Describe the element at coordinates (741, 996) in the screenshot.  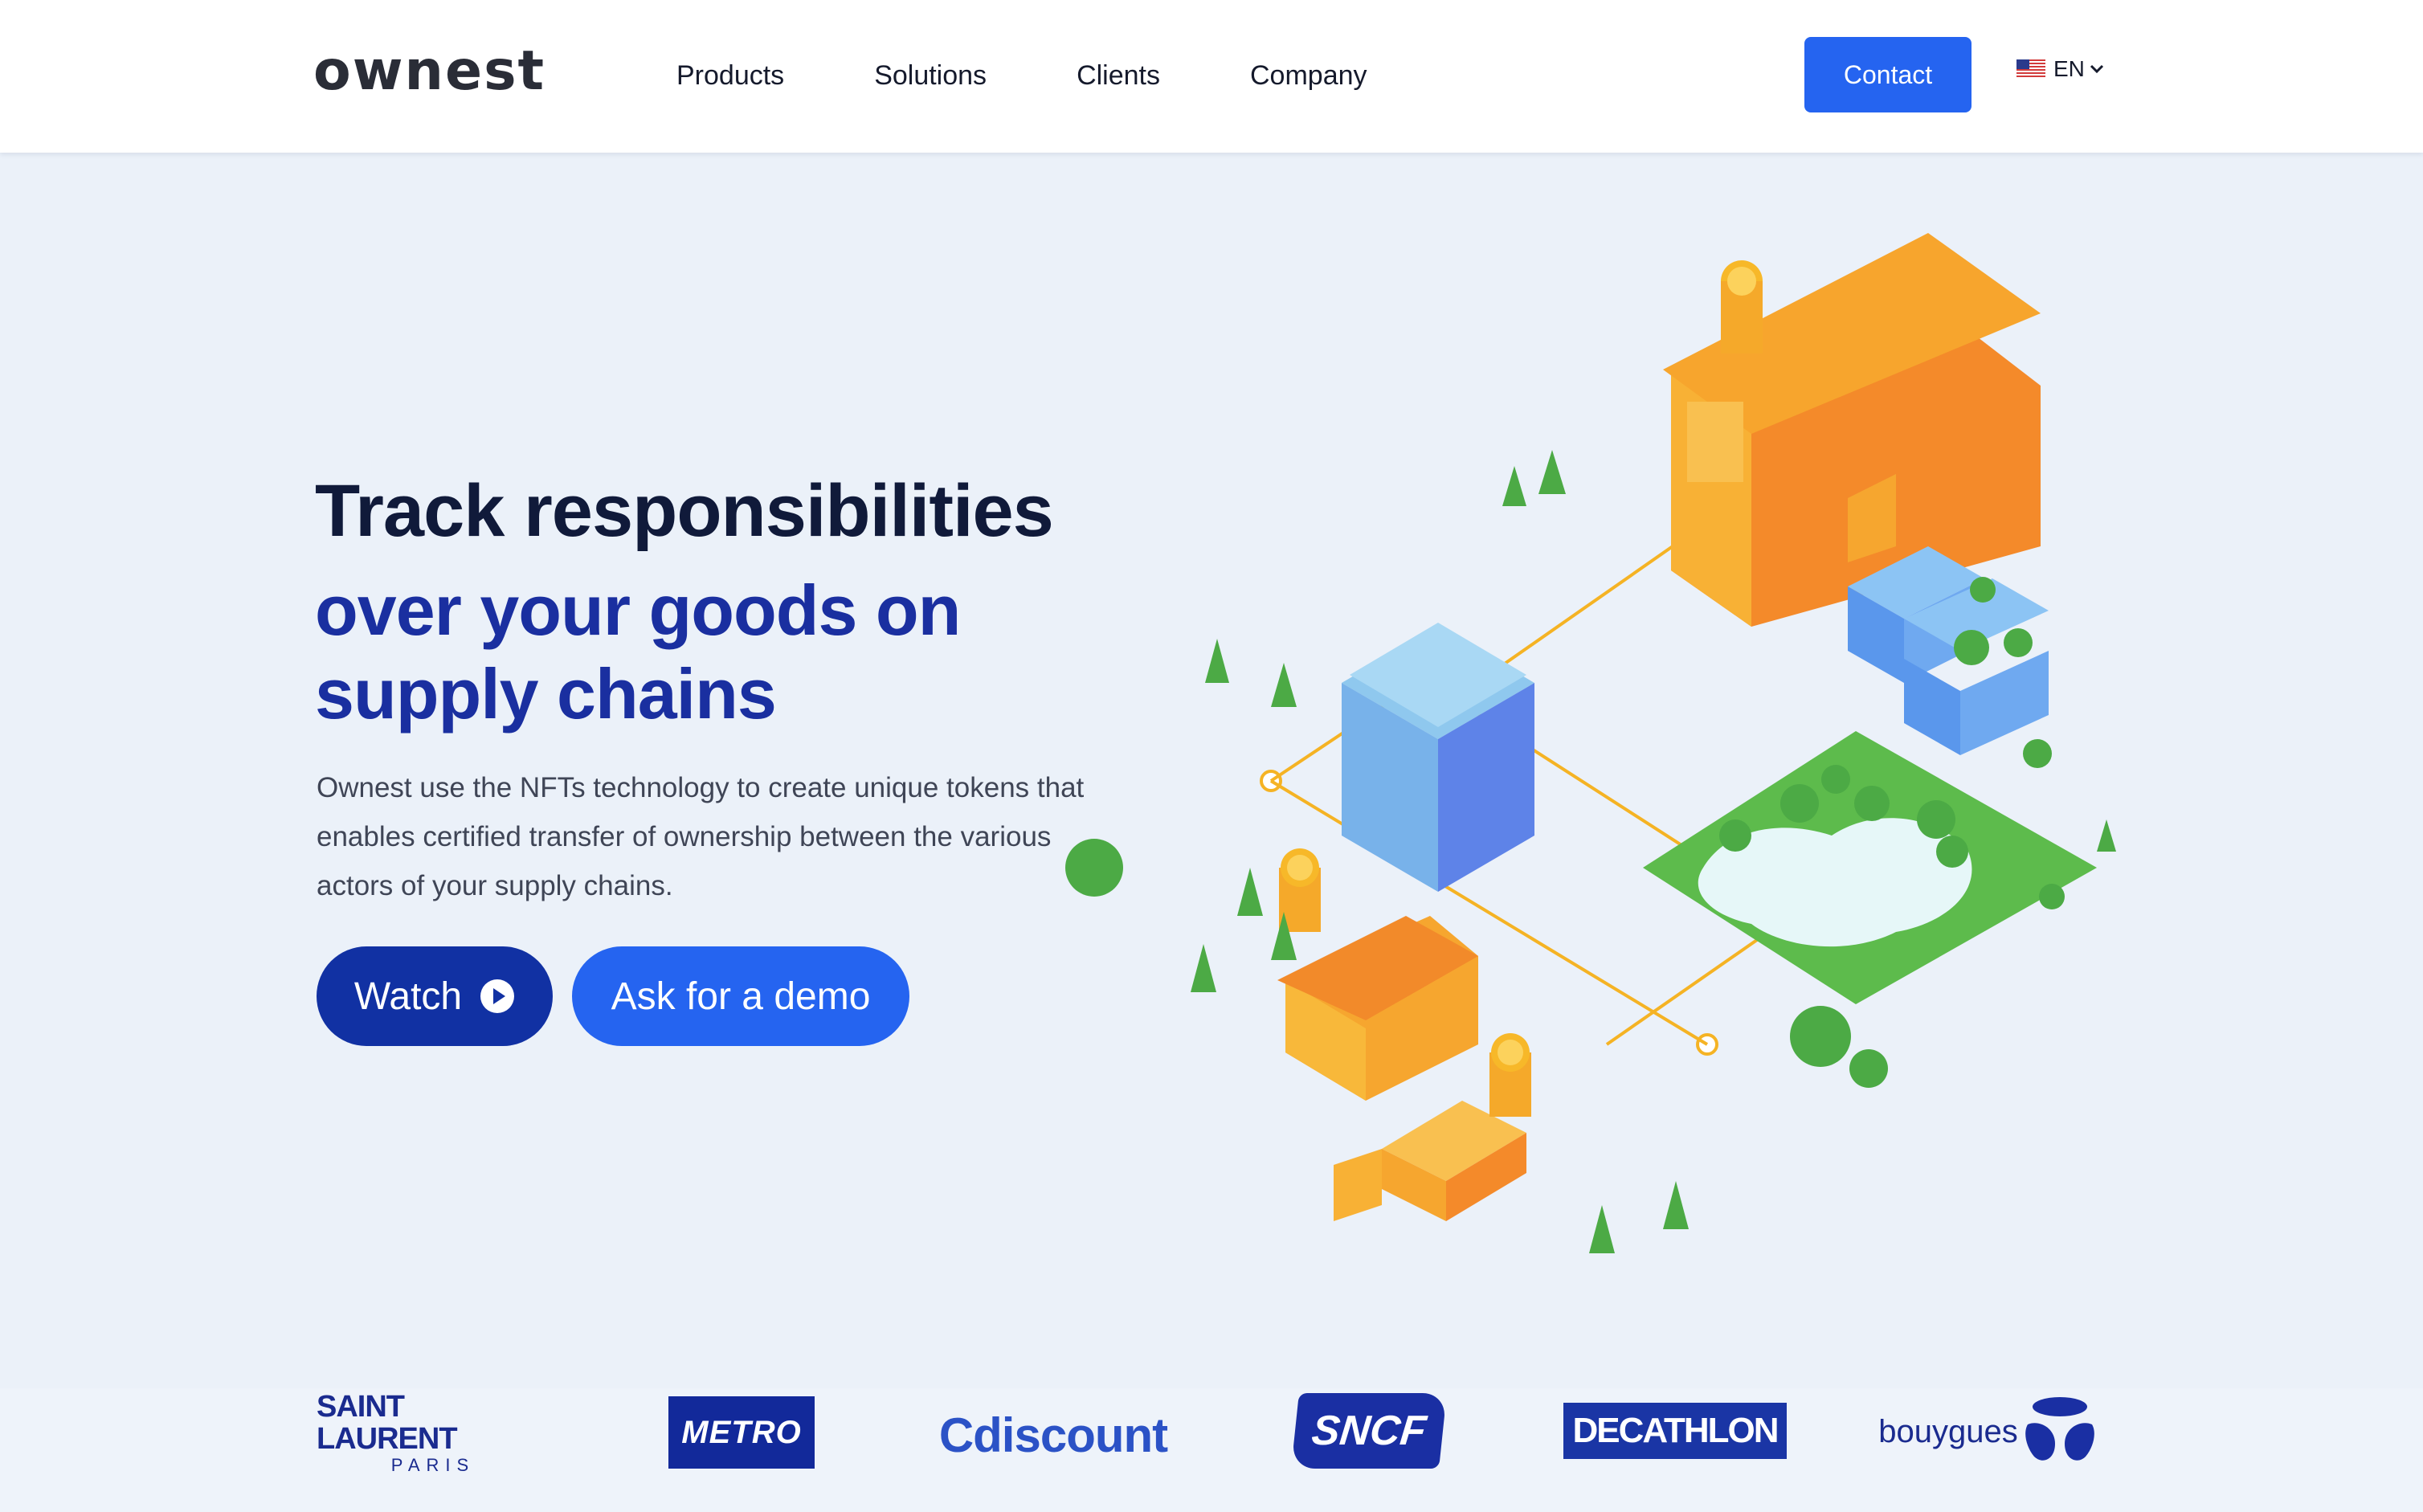
I see `ask-demo-button: Ask for a demo` at that location.